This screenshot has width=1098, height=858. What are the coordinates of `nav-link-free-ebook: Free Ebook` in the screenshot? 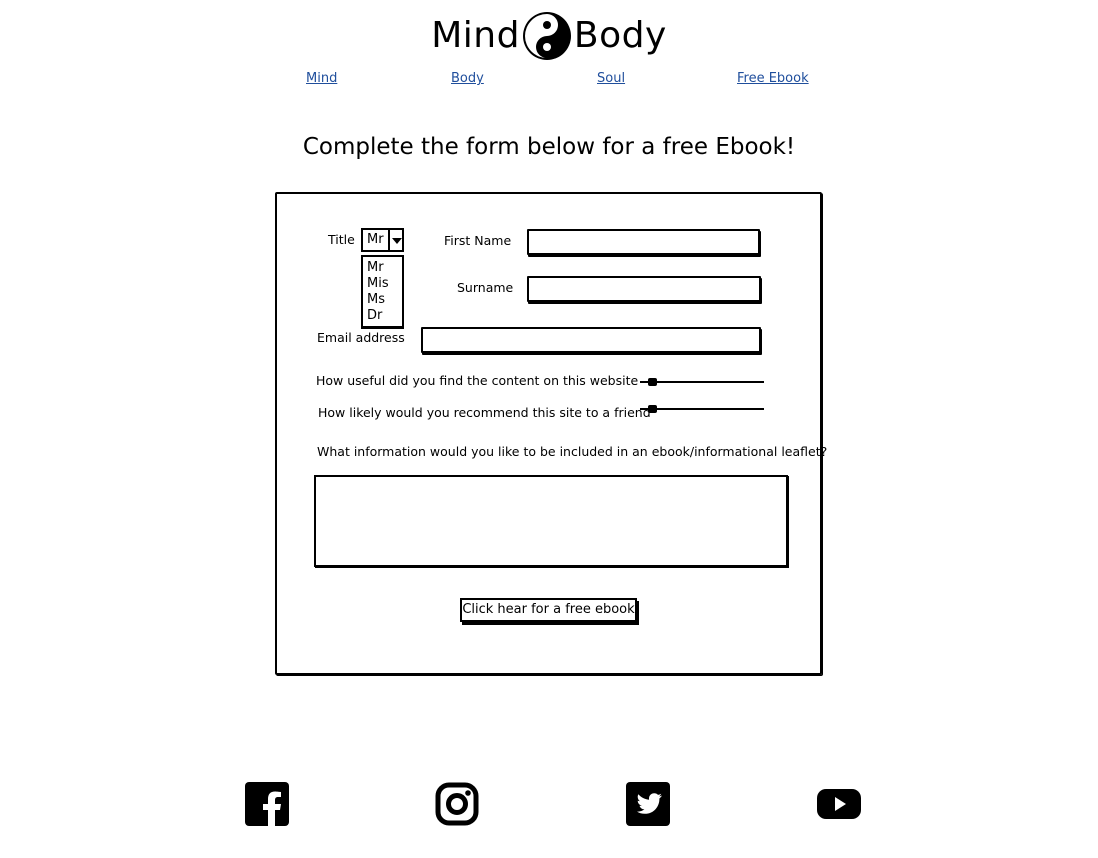 It's located at (773, 78).